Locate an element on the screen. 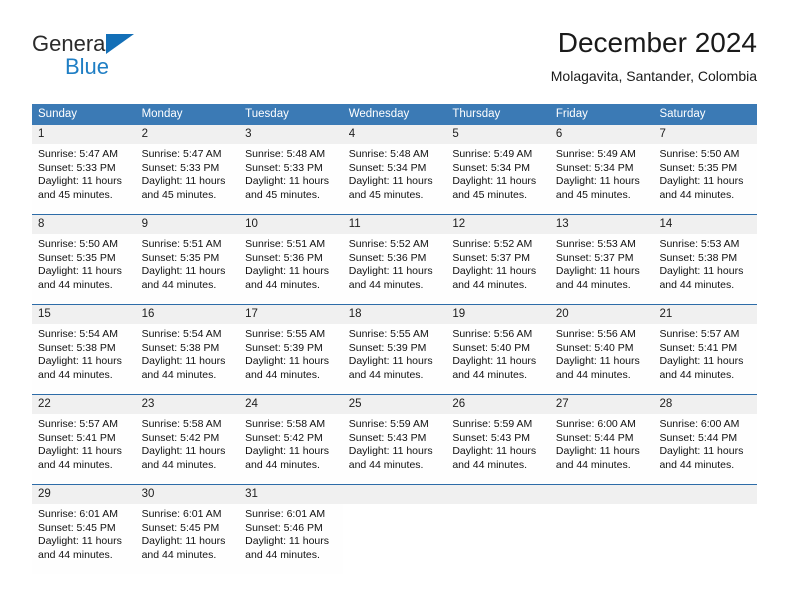 The width and height of the screenshot is (792, 612). day-sunrise-text: Sunrise: 5:53 AM is located at coordinates (699, 244).